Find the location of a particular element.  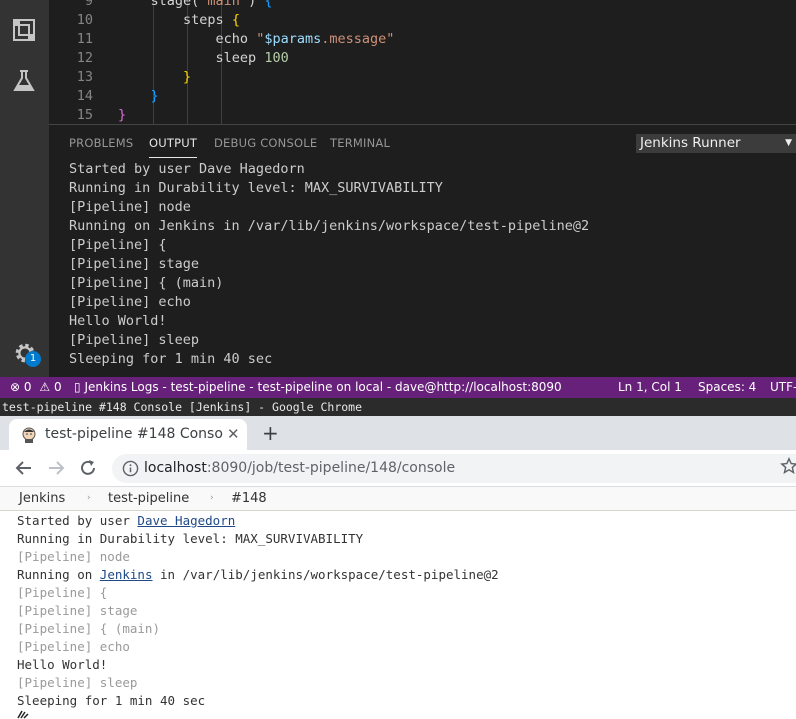

back-arrow-icon is located at coordinates (24, 468).